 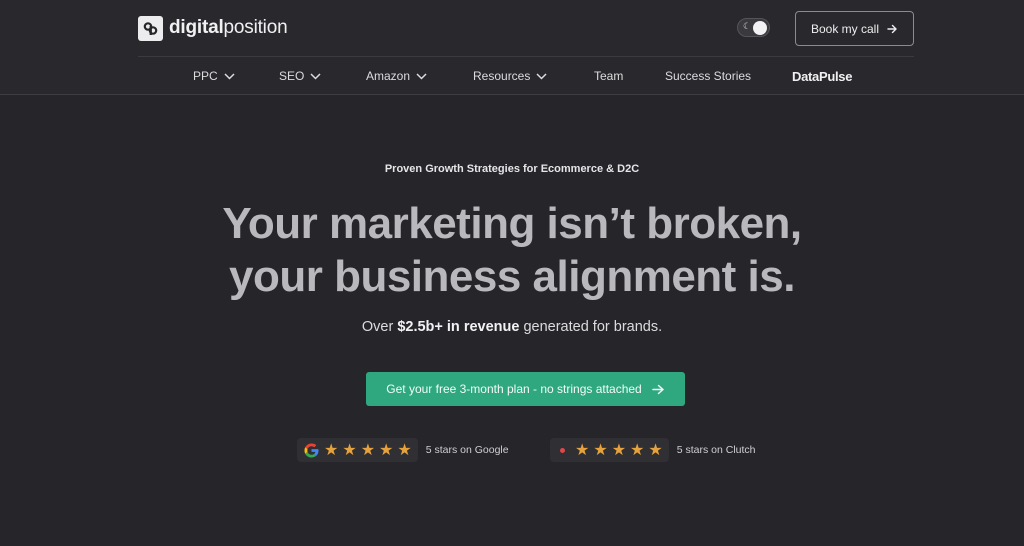 I want to click on nav-label: Team, so click(x=609, y=76).